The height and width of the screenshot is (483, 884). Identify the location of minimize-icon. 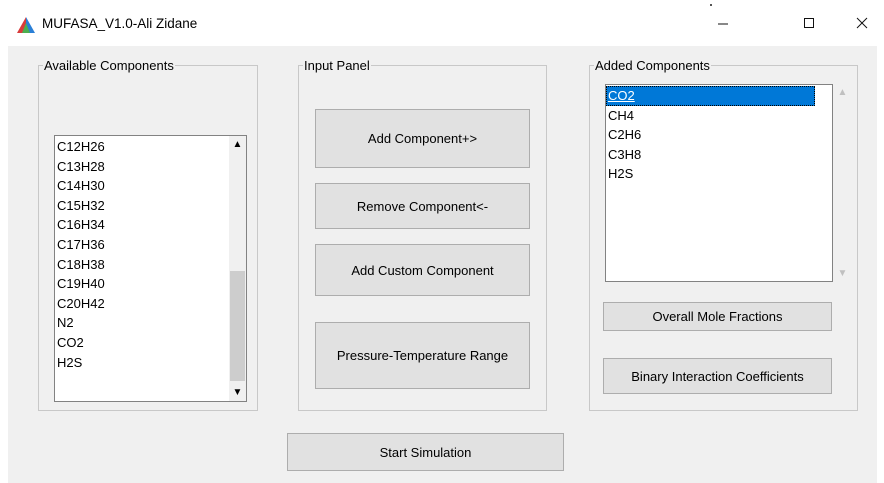
(723, 24).